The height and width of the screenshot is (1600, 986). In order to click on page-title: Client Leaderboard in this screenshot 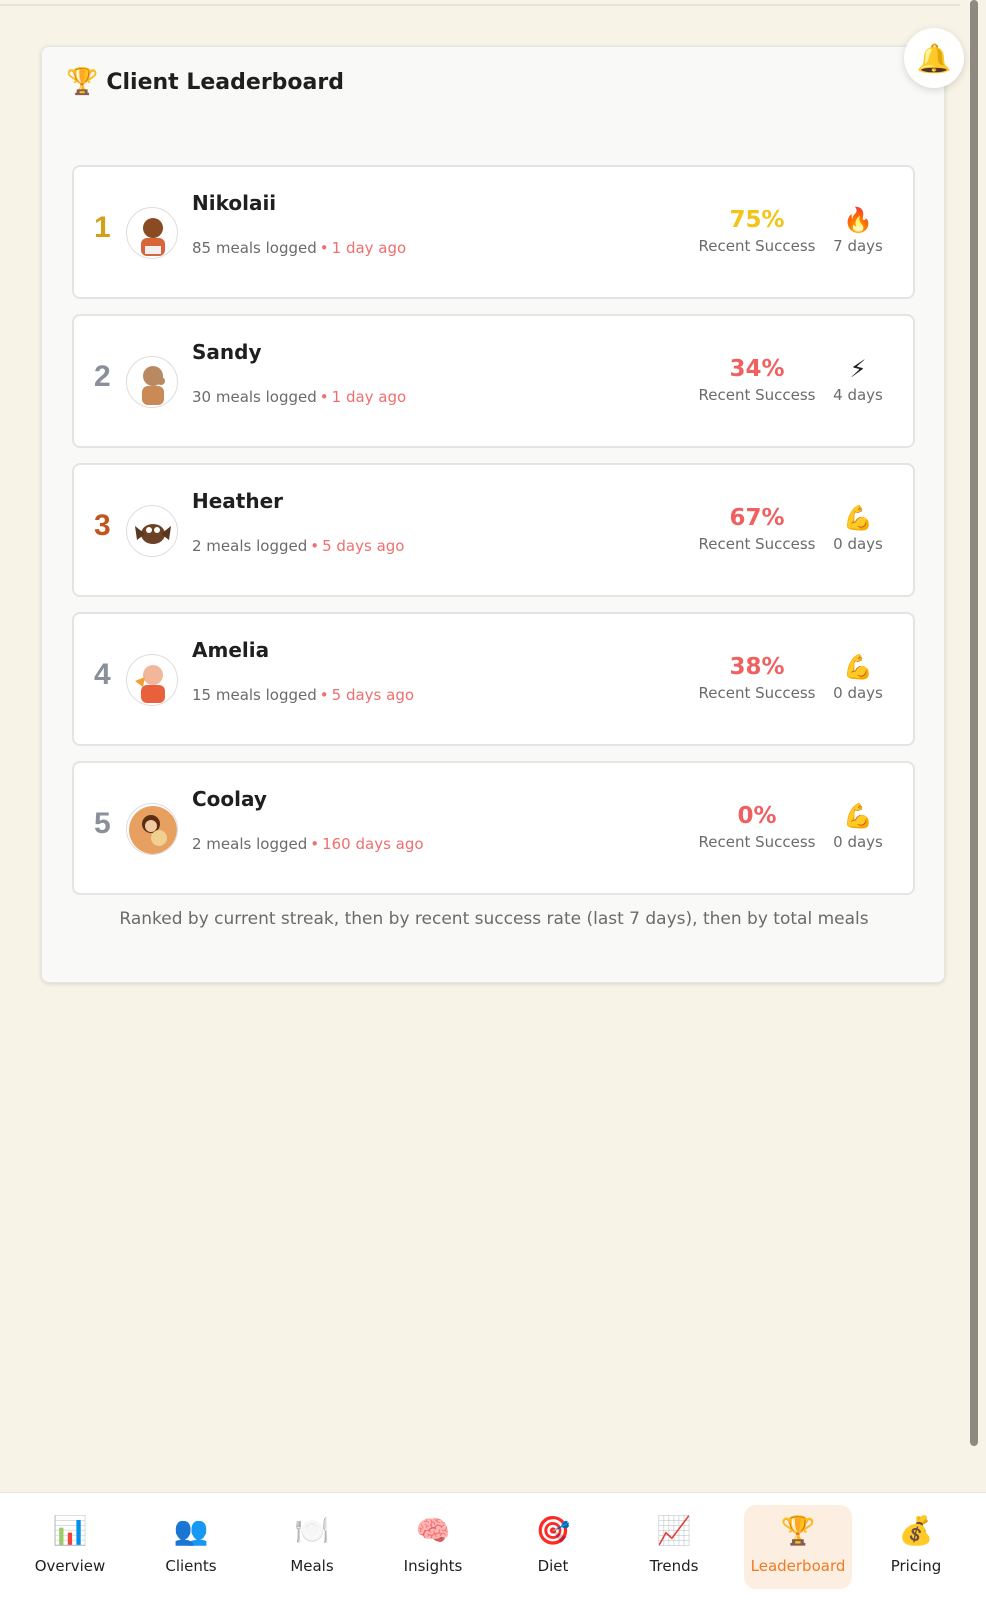, I will do `click(225, 82)`.